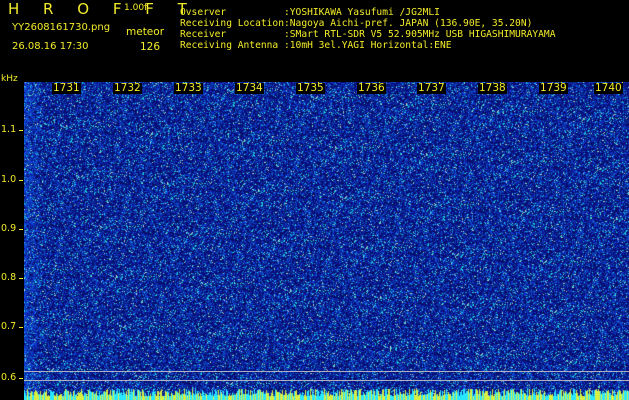  Describe the element at coordinates (102, 9) in the screenshot. I see `app-title: H R O F F T` at that location.